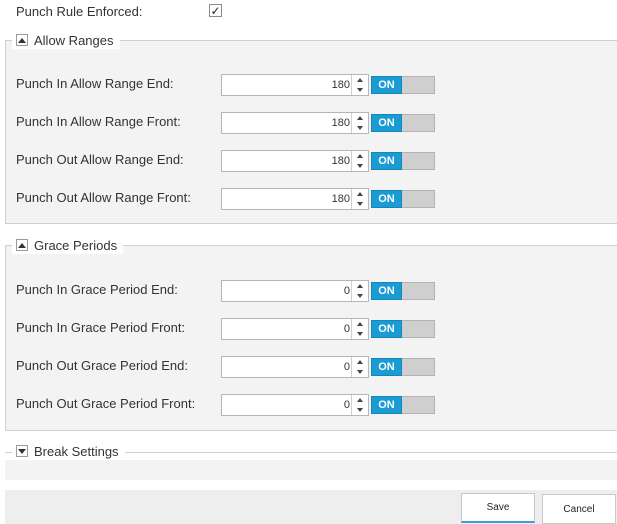 This screenshot has height=524, width=617. I want to click on allow-row-label: Punch Out Allow Range Front:, so click(103, 197).